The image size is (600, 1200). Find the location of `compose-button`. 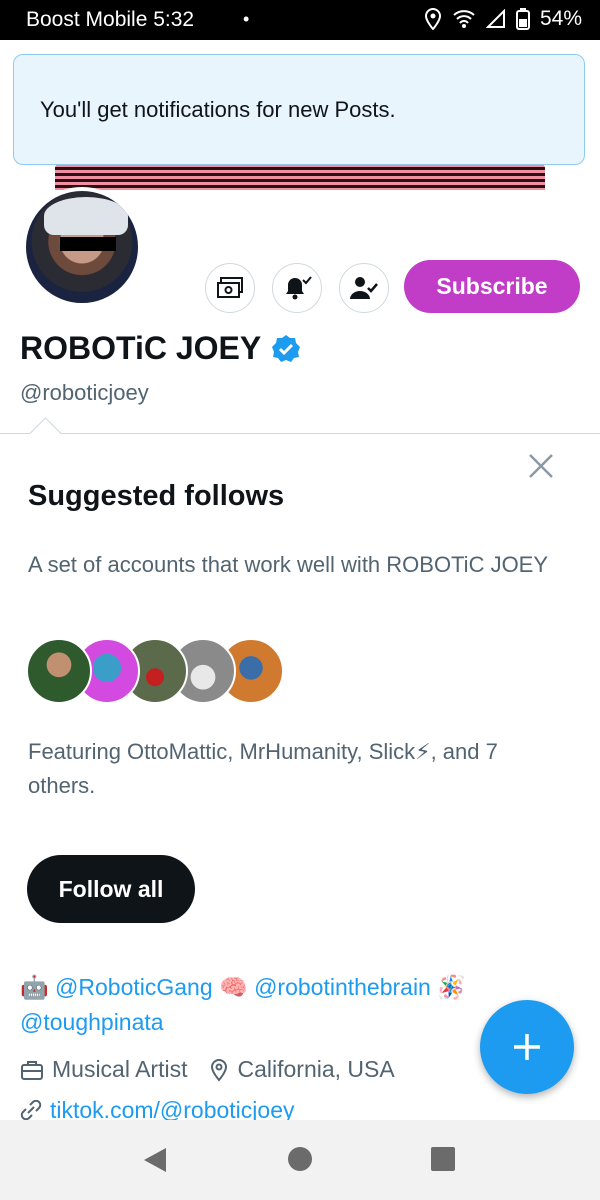

compose-button is located at coordinates (527, 1047).